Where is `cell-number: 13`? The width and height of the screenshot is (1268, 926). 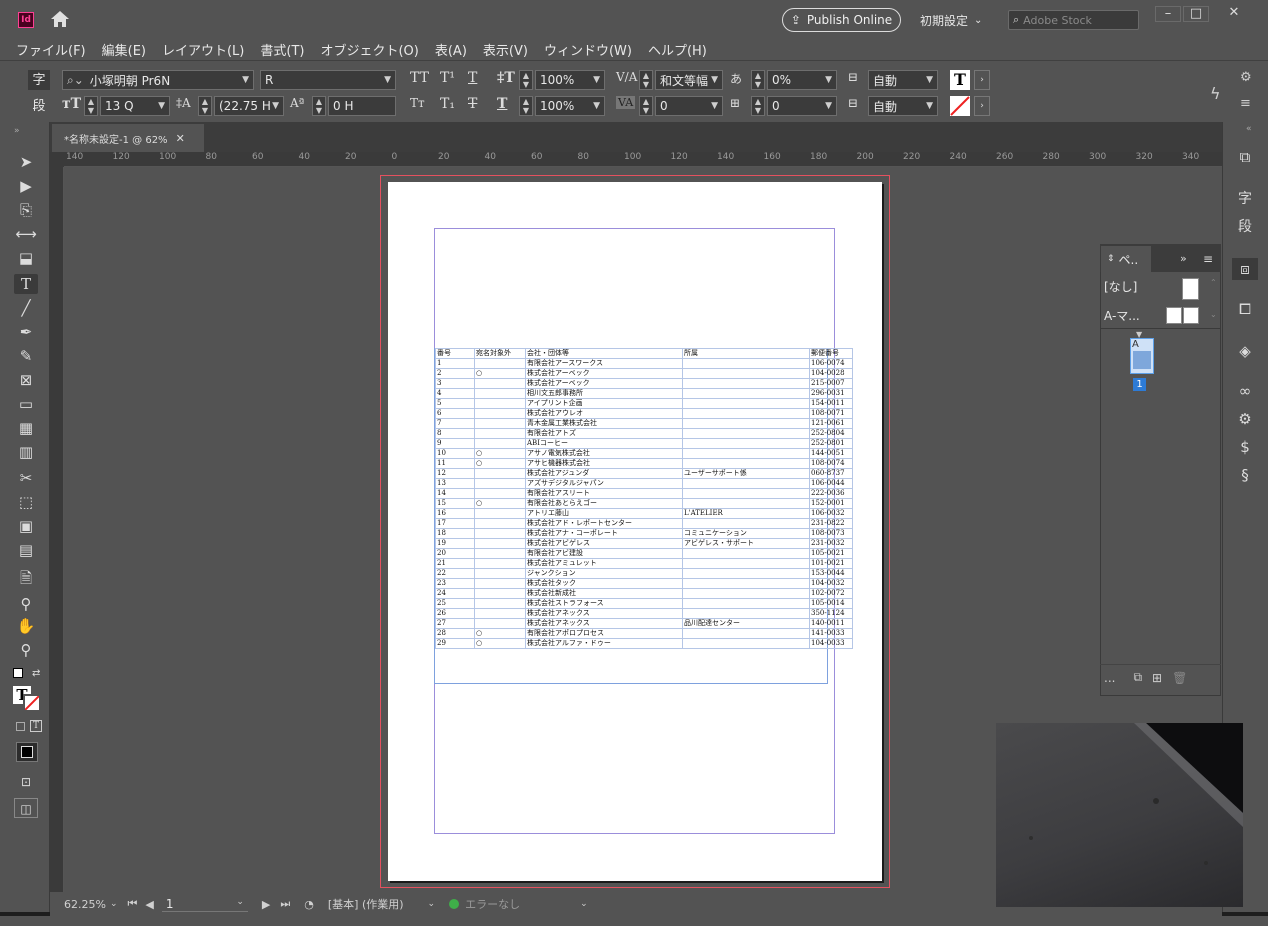
cell-number: 13 is located at coordinates (455, 483).